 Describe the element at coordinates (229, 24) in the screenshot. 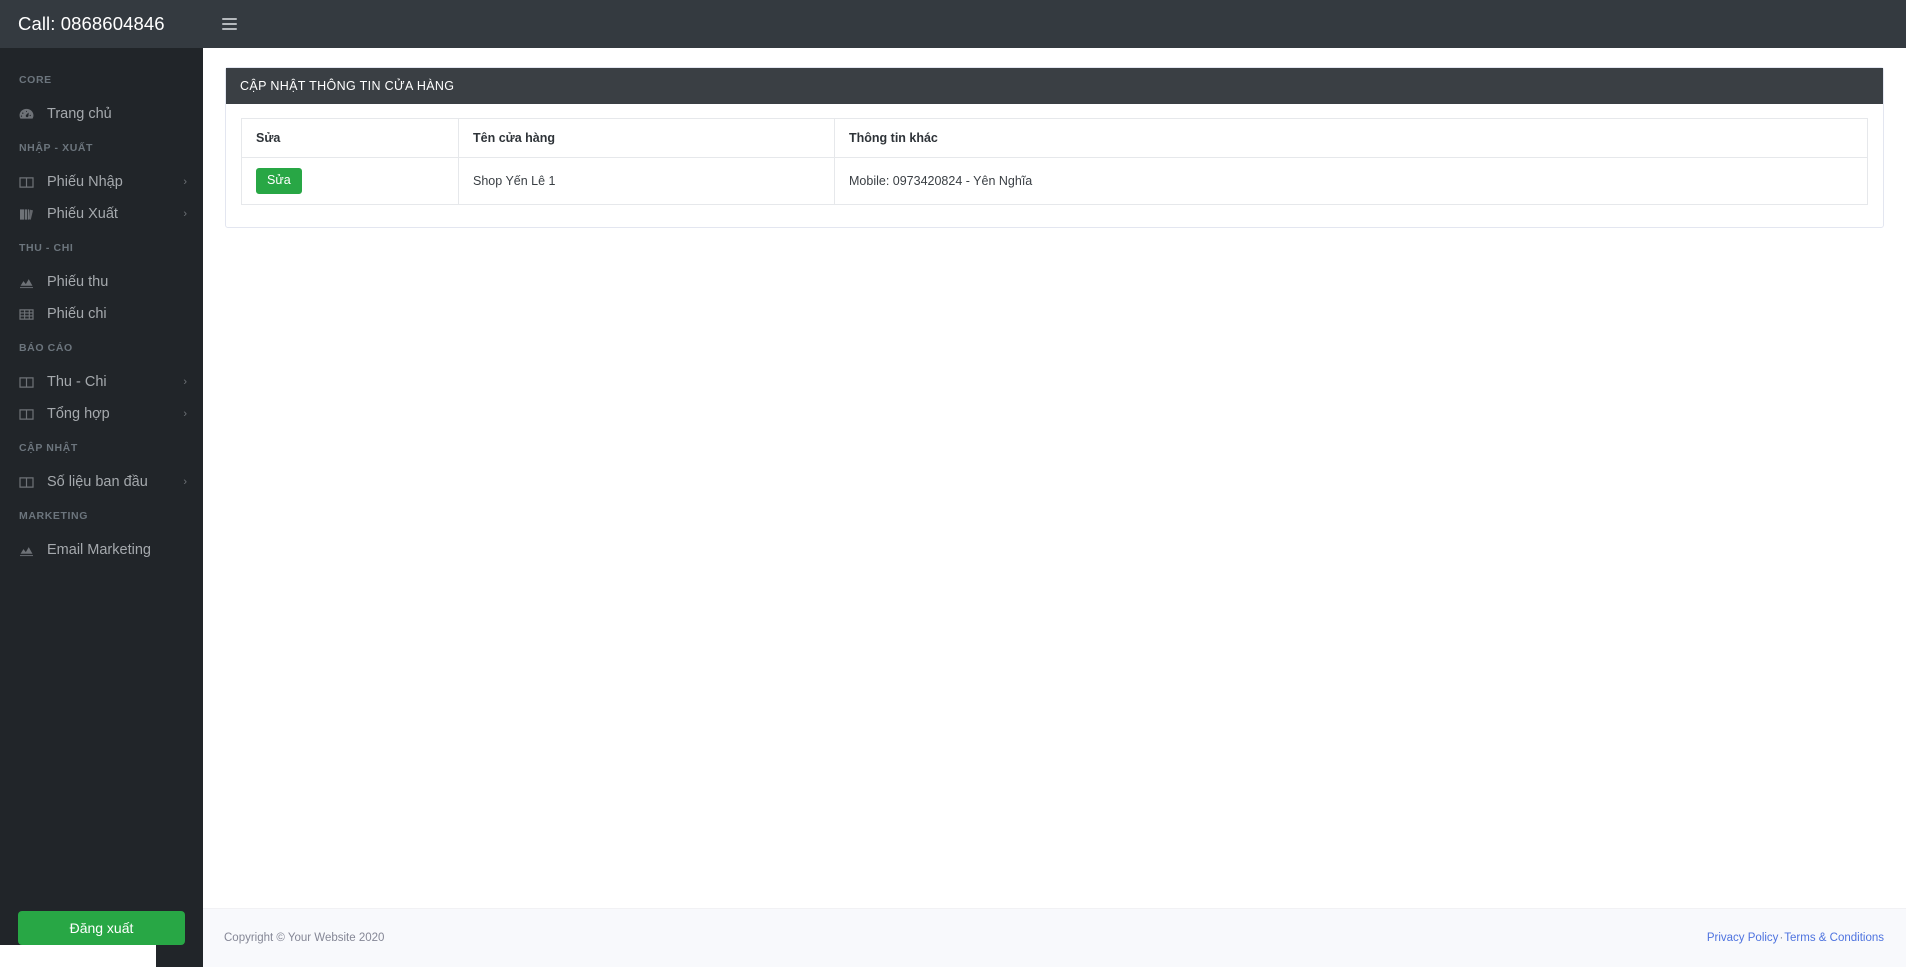

I see `hamburger-icon` at that location.